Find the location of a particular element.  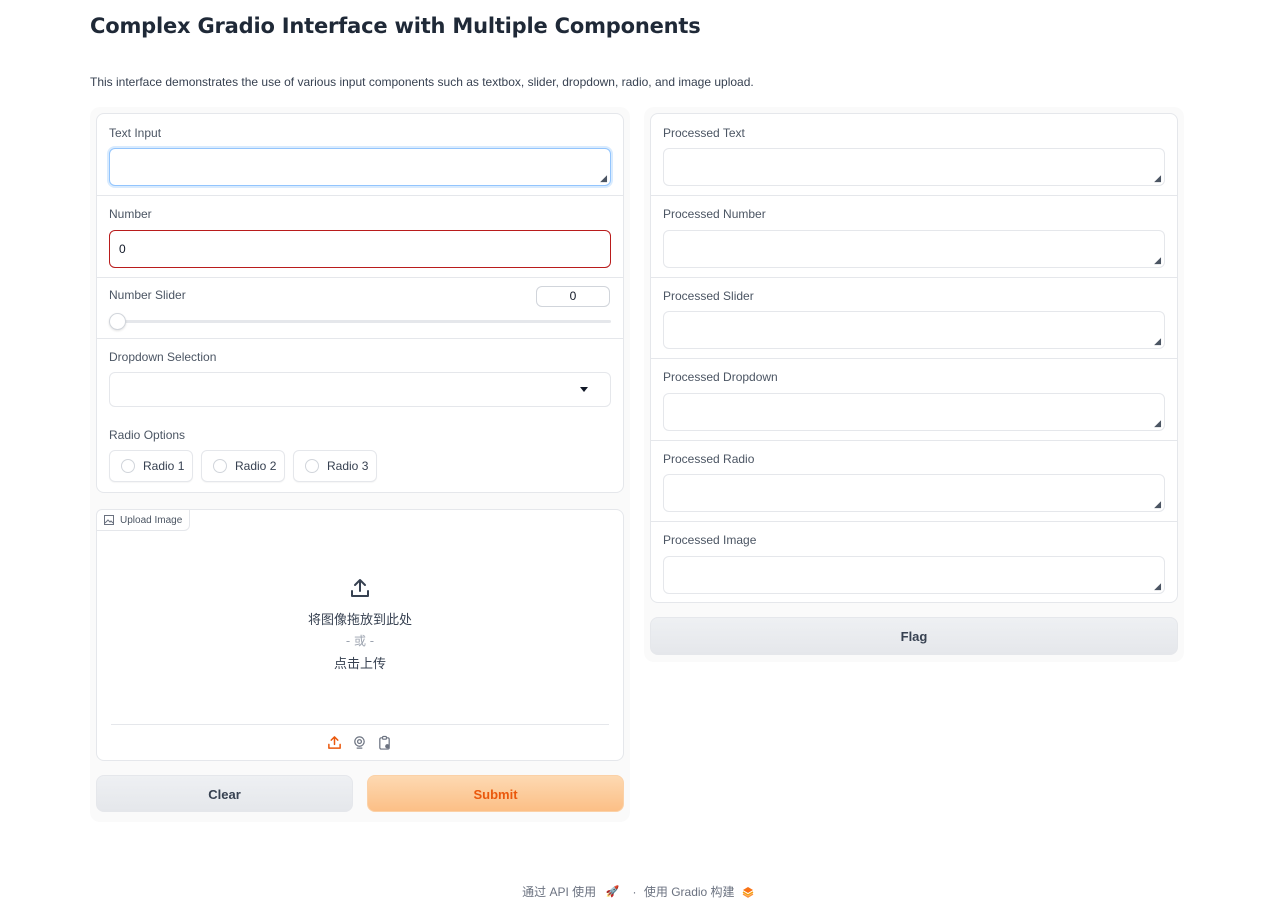

output-label-number: Processed Number is located at coordinates (714, 214).